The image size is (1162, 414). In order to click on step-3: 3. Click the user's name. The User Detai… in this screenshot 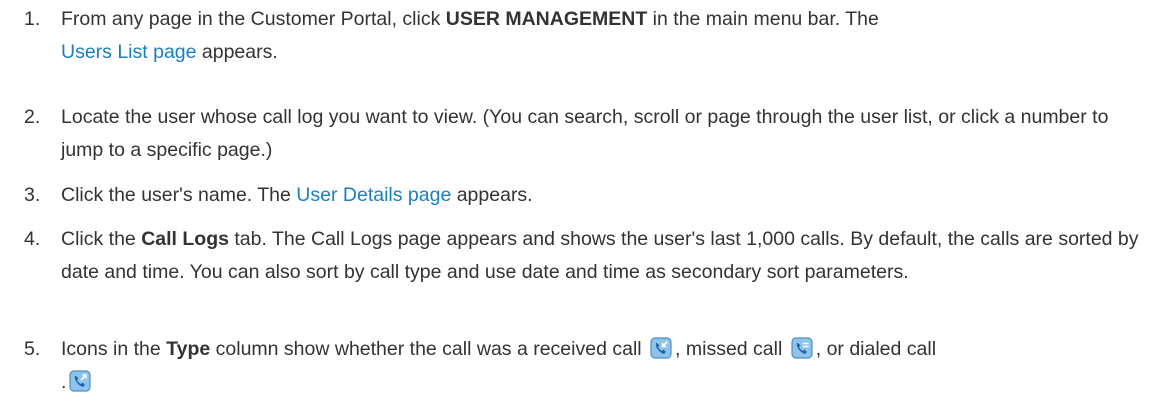, I will do `click(584, 195)`.